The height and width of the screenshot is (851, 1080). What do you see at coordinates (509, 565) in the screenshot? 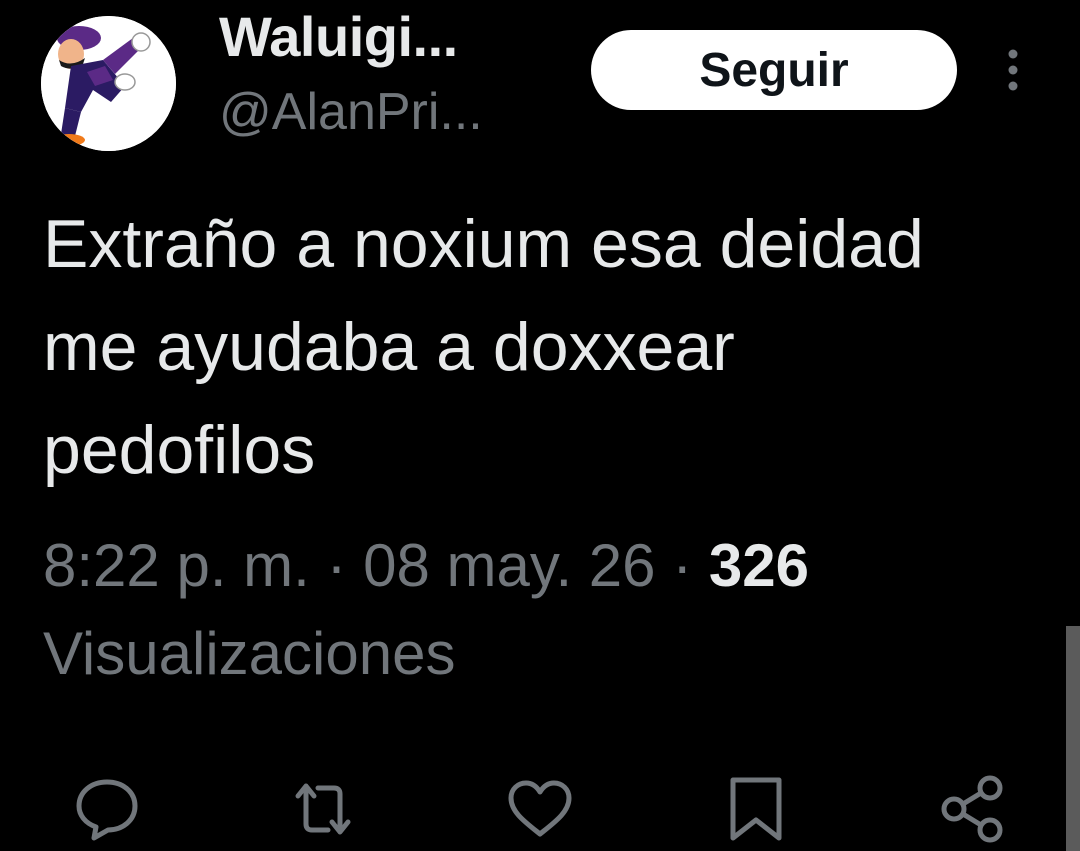
I see `tweet-date: 08 may. 26` at bounding box center [509, 565].